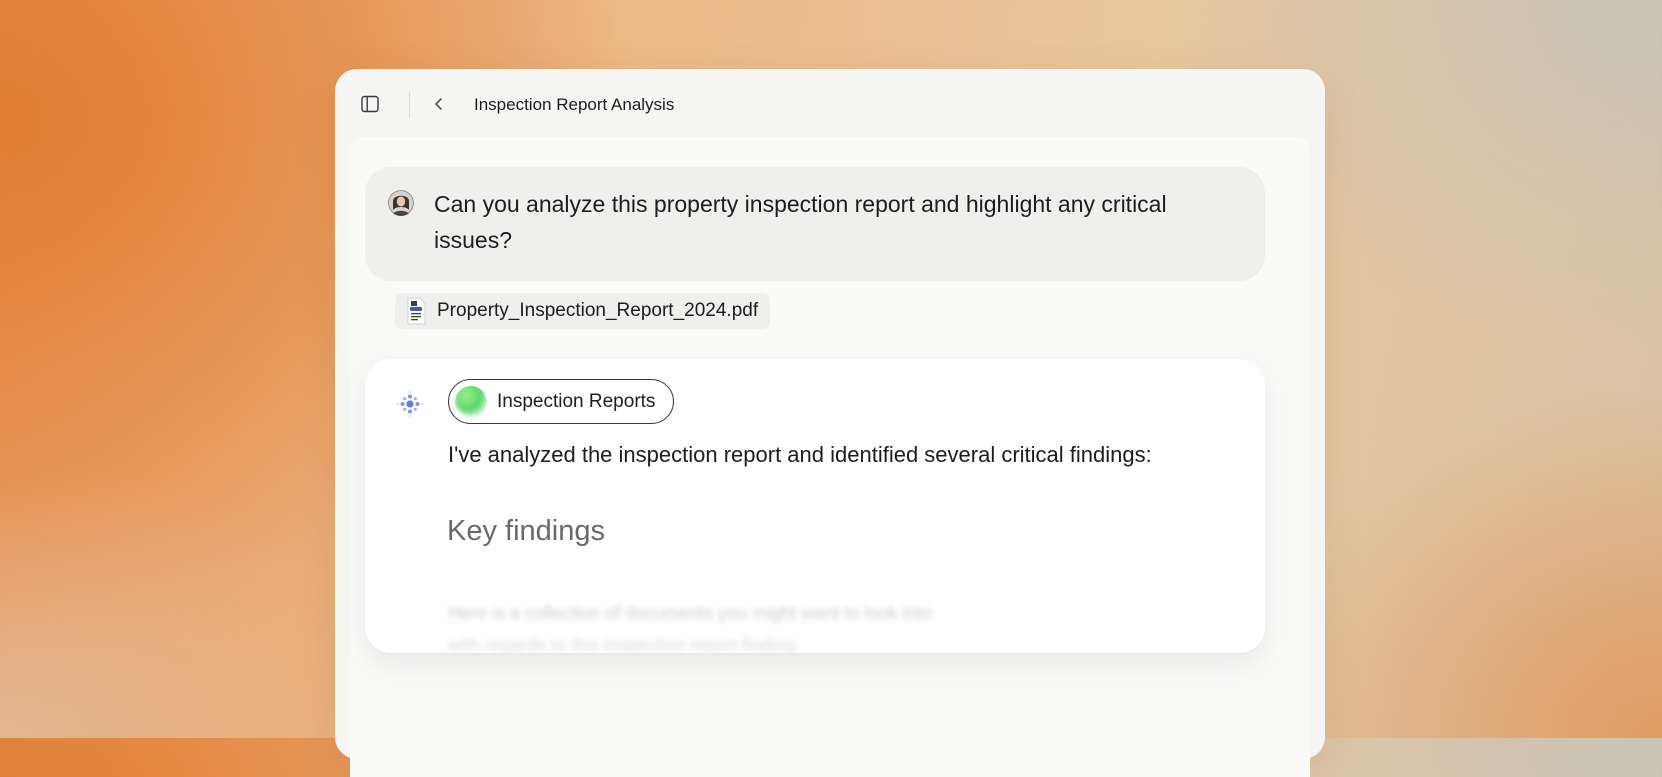 The height and width of the screenshot is (777, 1662). What do you see at coordinates (410, 404) in the screenshot?
I see `assistant-logo-icon` at bounding box center [410, 404].